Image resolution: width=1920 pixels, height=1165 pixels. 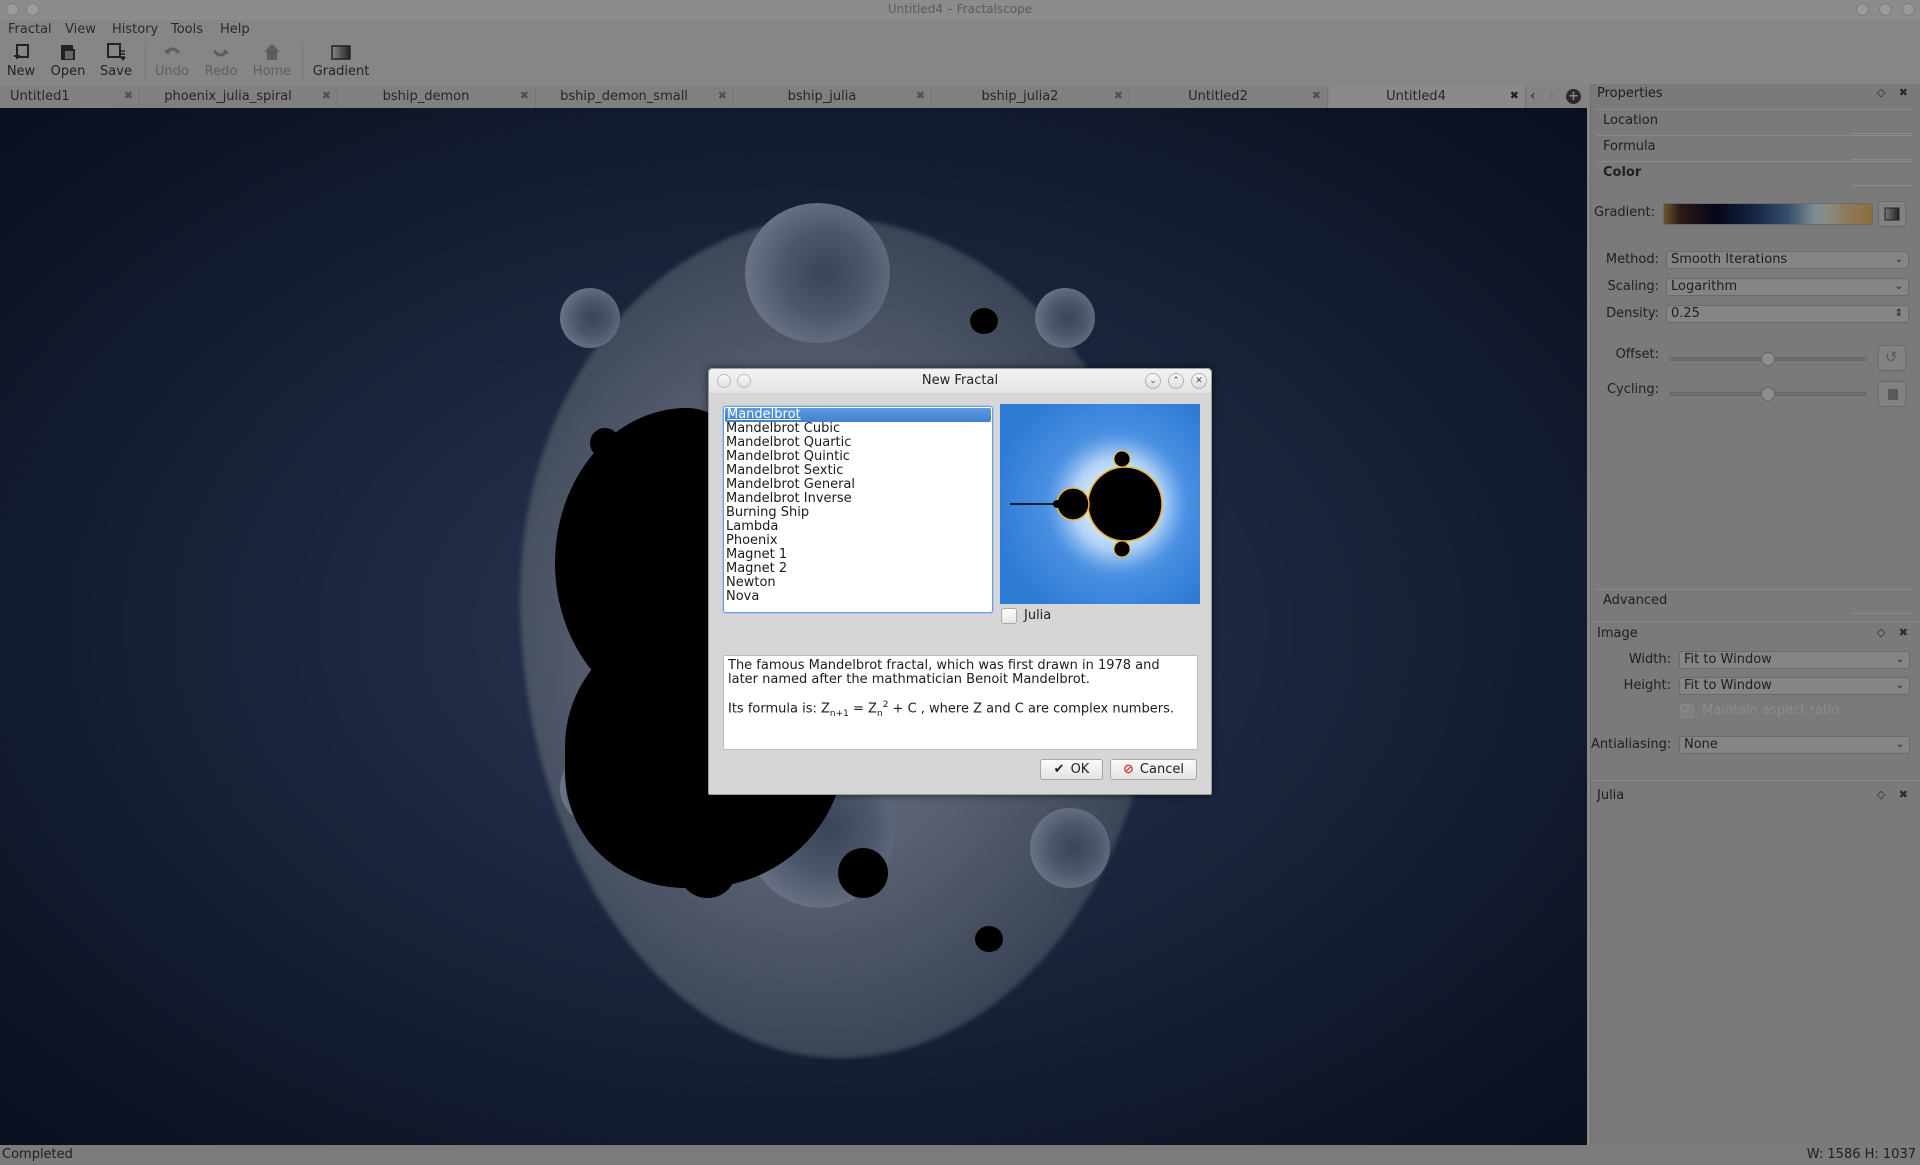 I want to click on redo-button: Redo, so click(x=221, y=60).